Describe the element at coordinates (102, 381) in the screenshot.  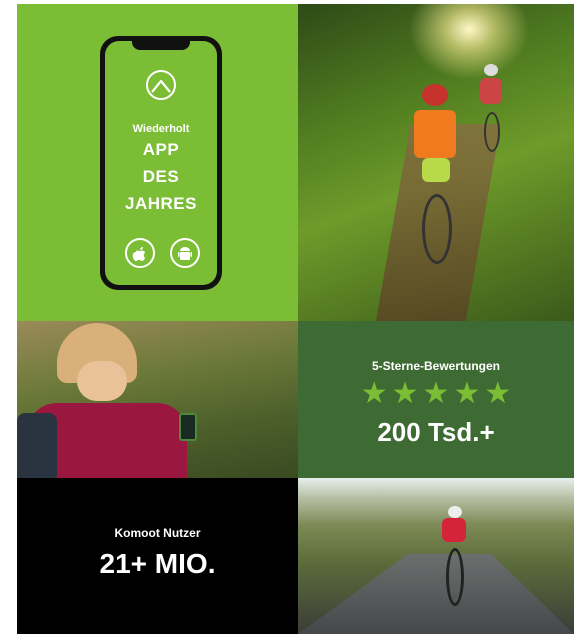
I see `hiker-face` at that location.